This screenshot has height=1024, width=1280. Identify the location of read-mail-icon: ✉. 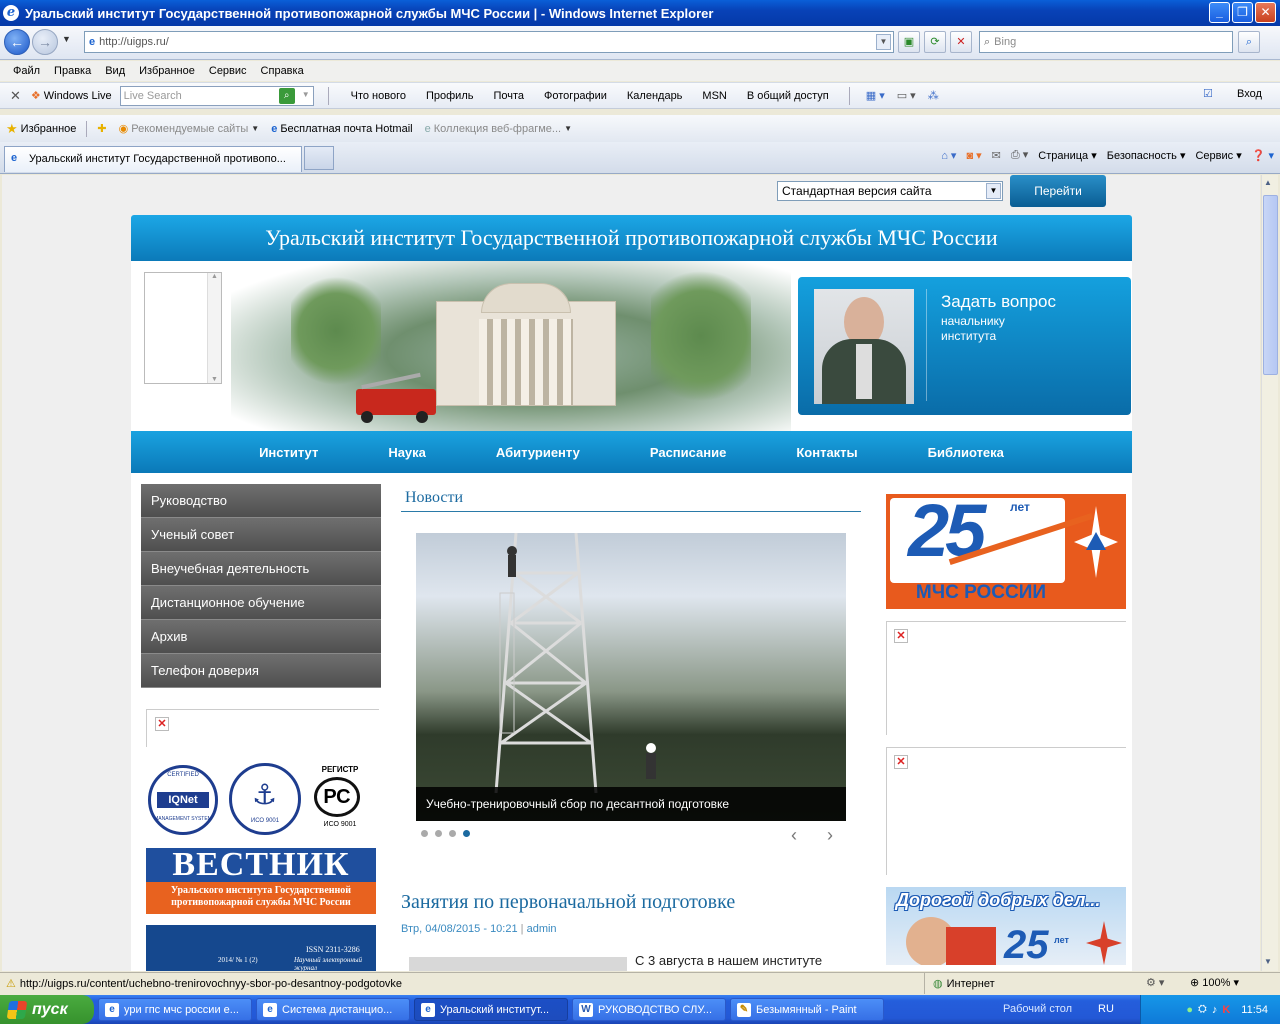
(996, 155).